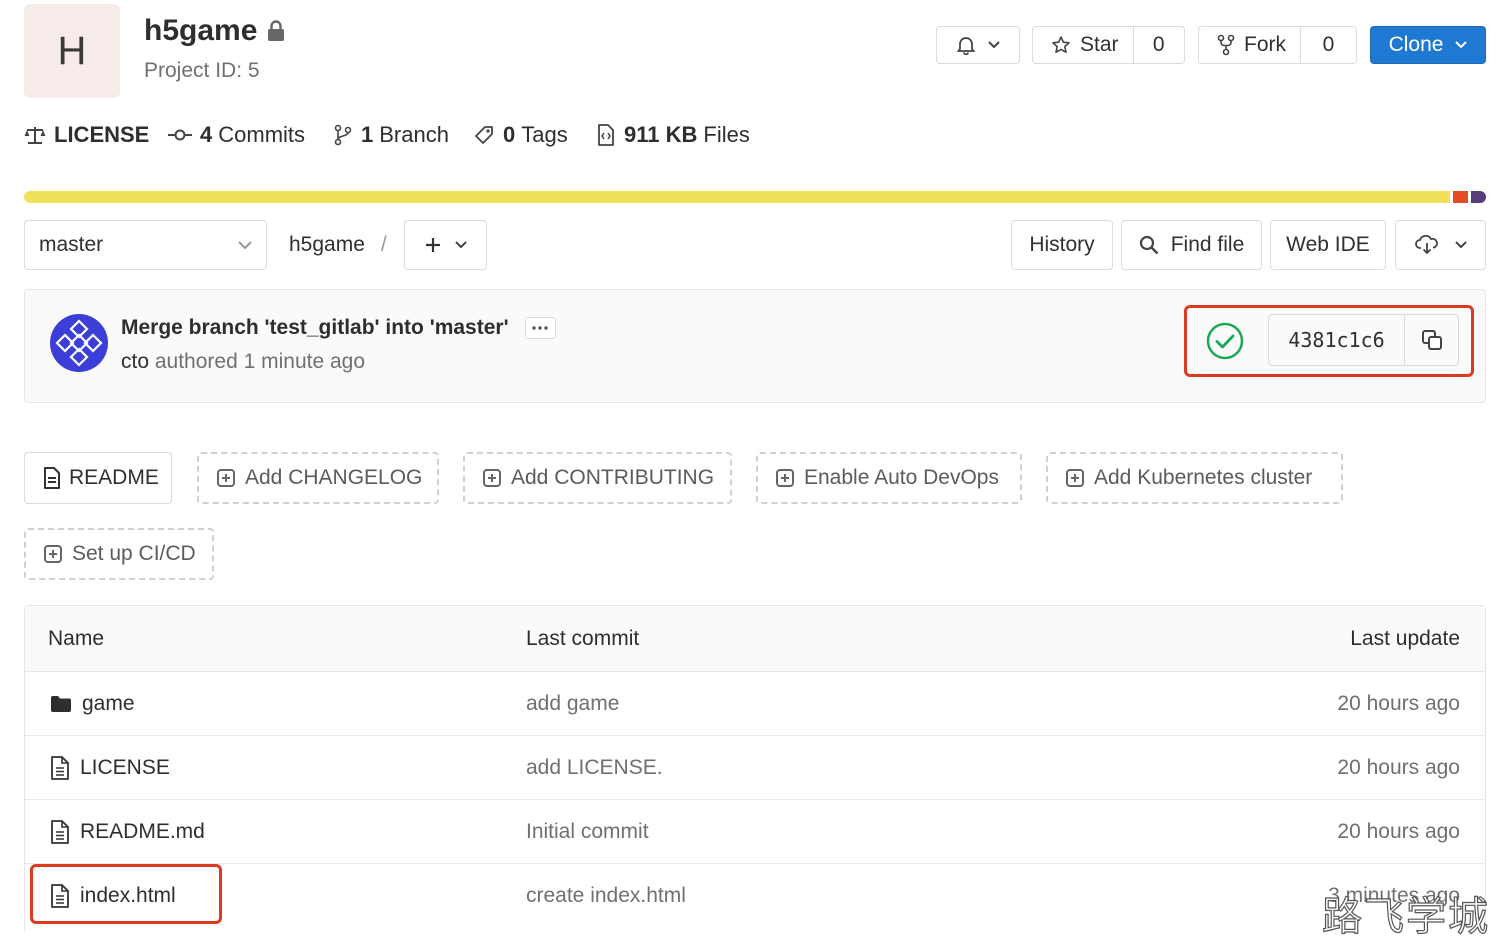  I want to click on project-name: h5game, so click(200, 31).